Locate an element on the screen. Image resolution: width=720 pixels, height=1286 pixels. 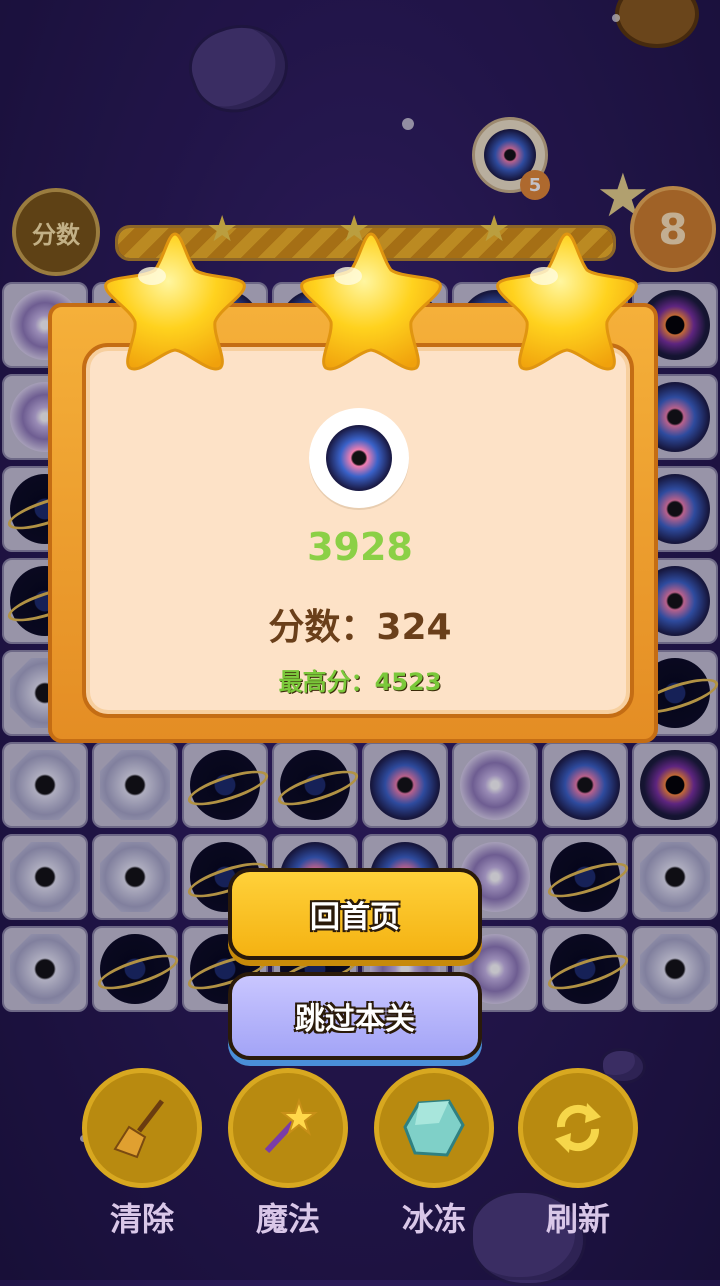
home-button: 回首页 is located at coordinates (355, 914).